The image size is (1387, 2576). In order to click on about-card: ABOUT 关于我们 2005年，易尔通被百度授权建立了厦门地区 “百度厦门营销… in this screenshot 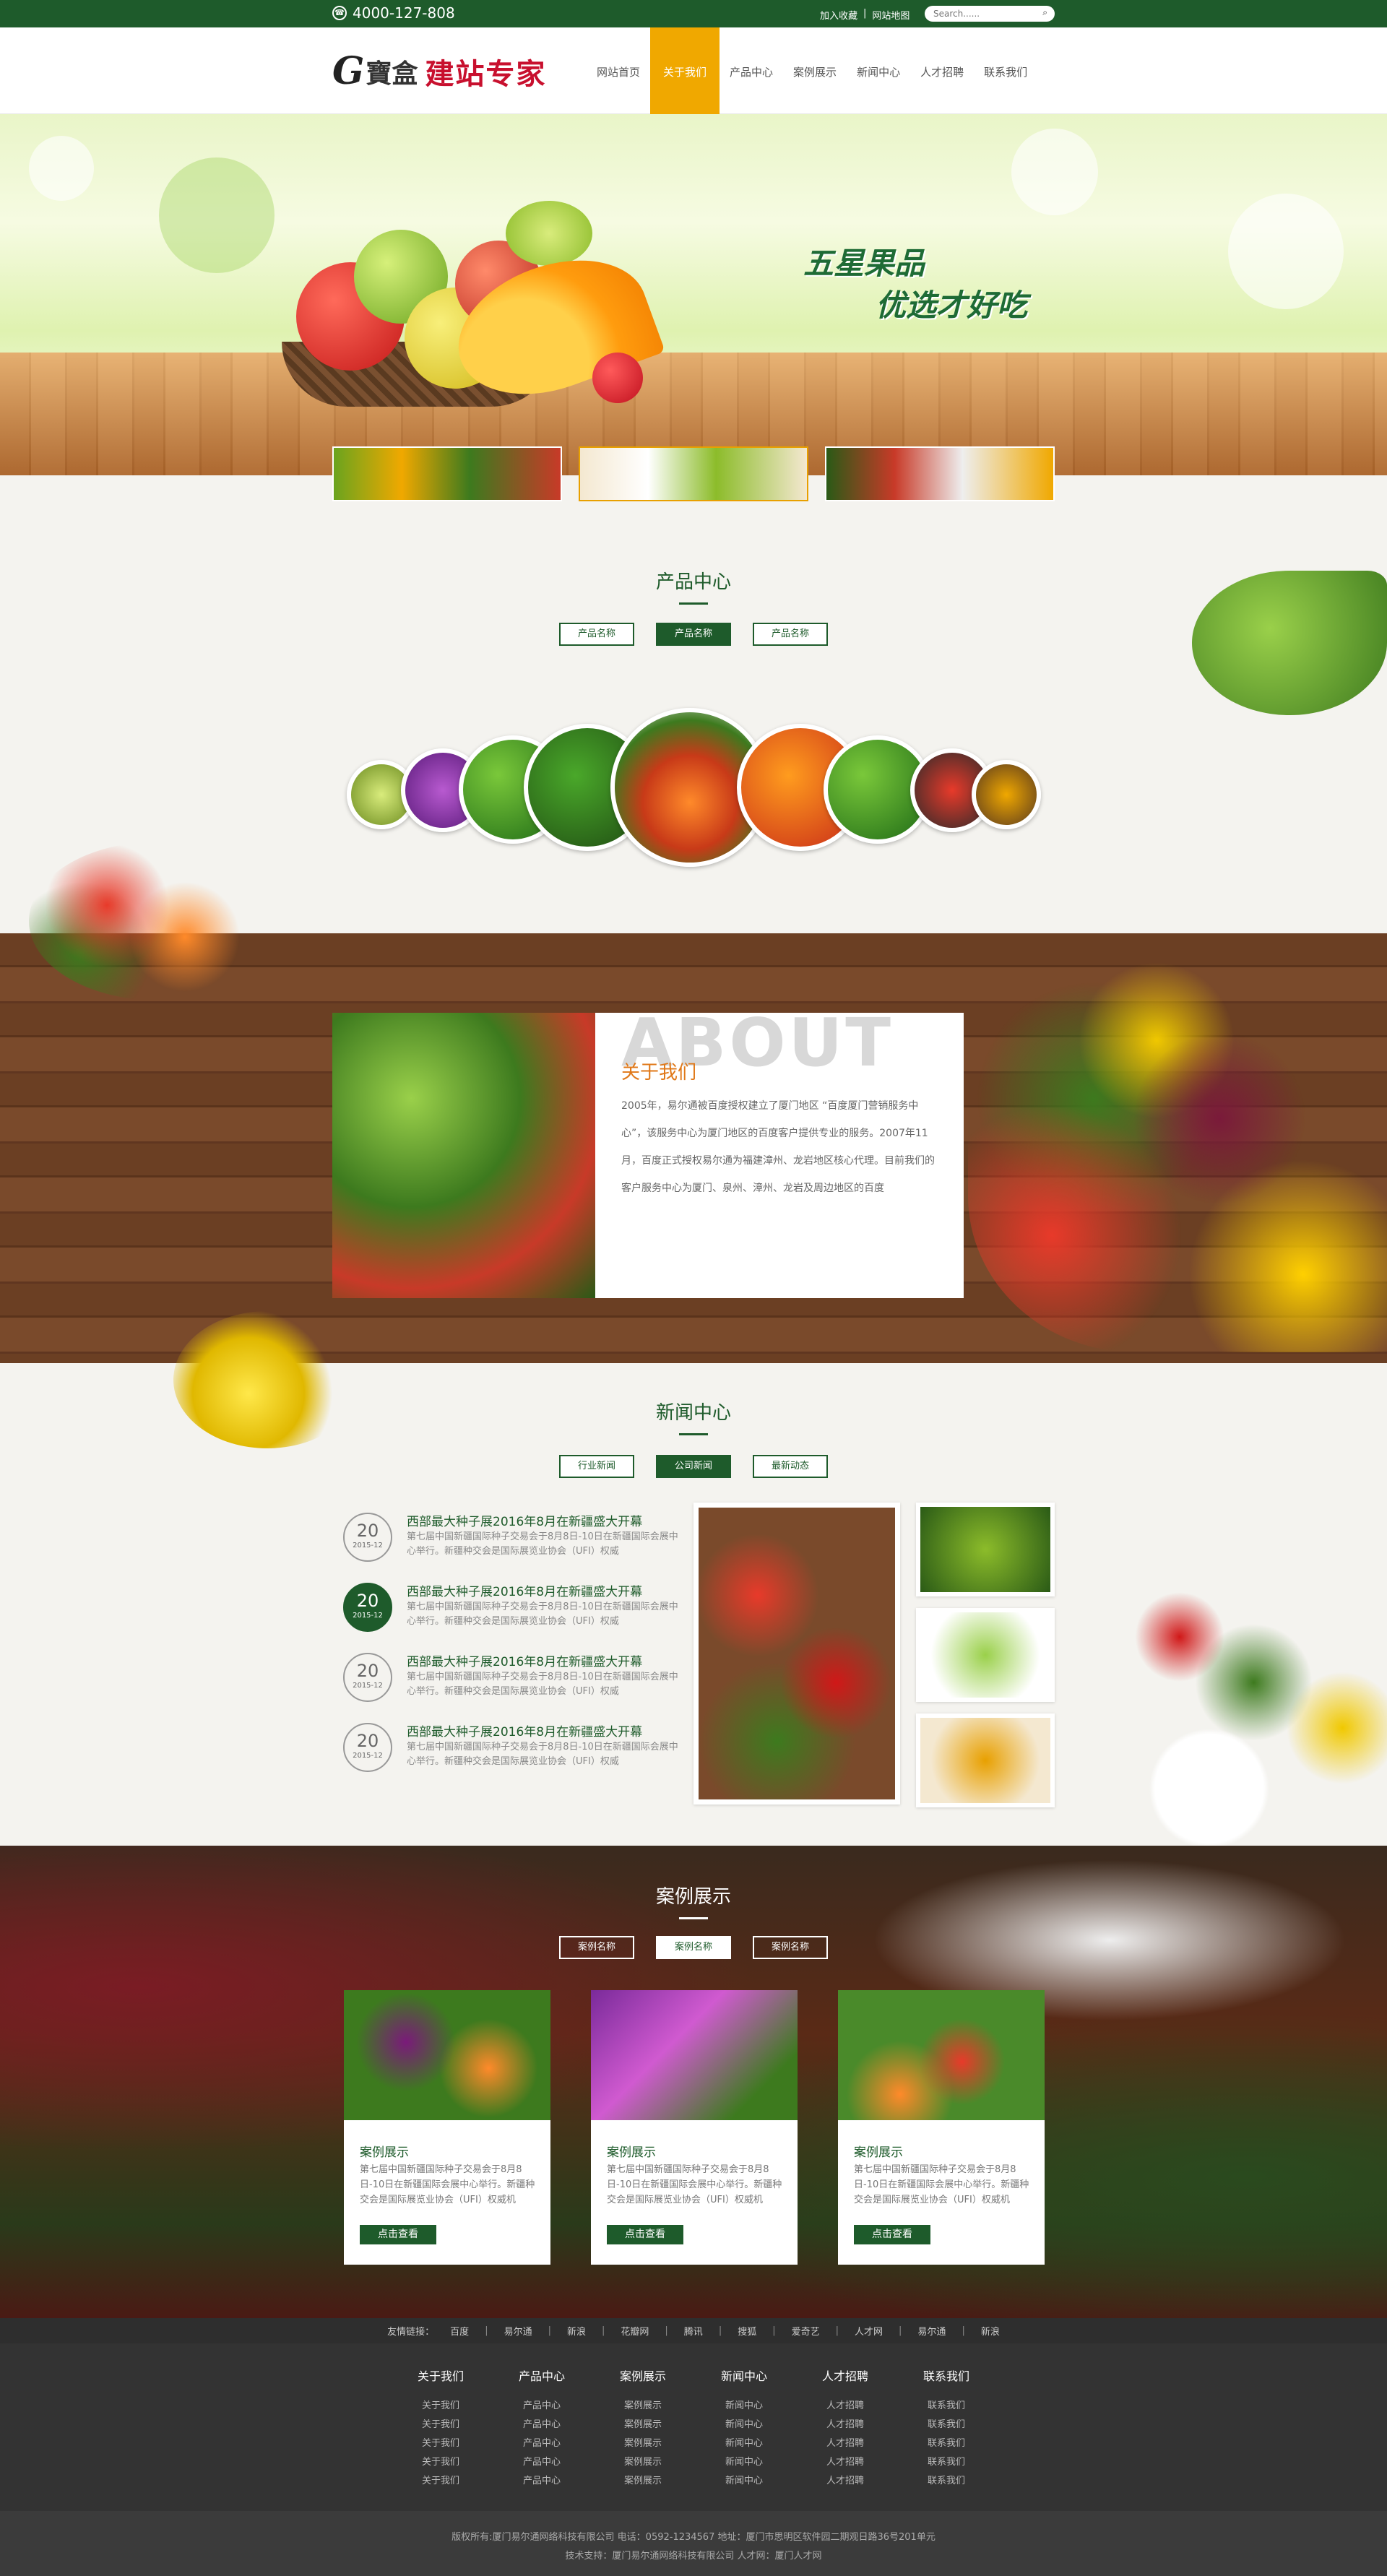, I will do `click(779, 1151)`.